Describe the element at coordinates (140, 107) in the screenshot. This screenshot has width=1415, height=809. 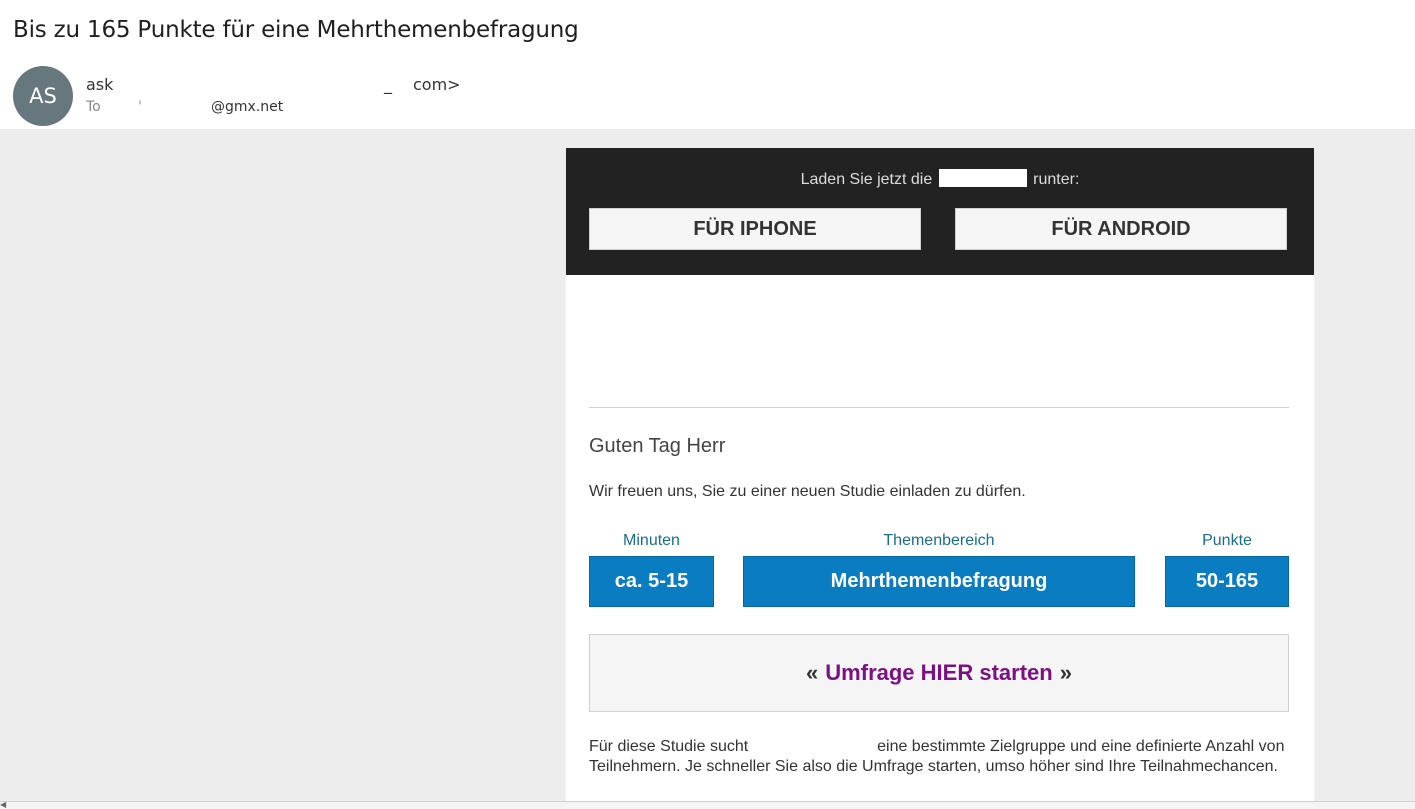
I see `recipient-redaction-mark: '` at that location.